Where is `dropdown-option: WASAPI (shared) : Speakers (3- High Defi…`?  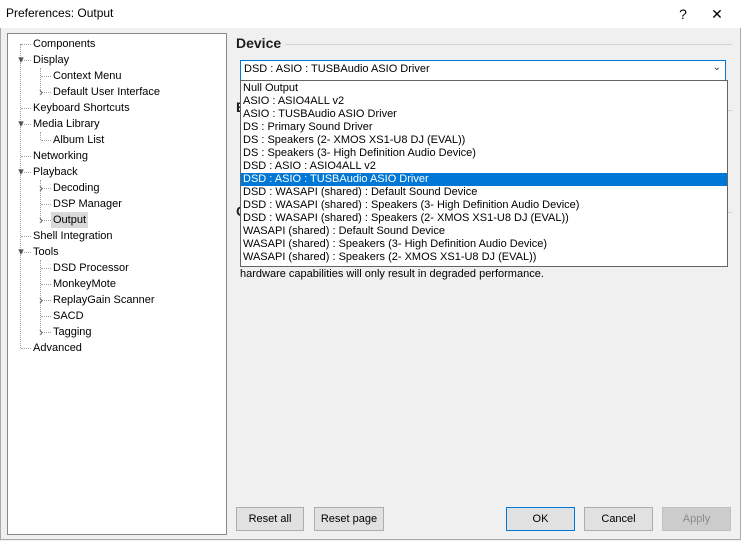 dropdown-option: WASAPI (shared) : Speakers (3- High Defi… is located at coordinates (484, 244).